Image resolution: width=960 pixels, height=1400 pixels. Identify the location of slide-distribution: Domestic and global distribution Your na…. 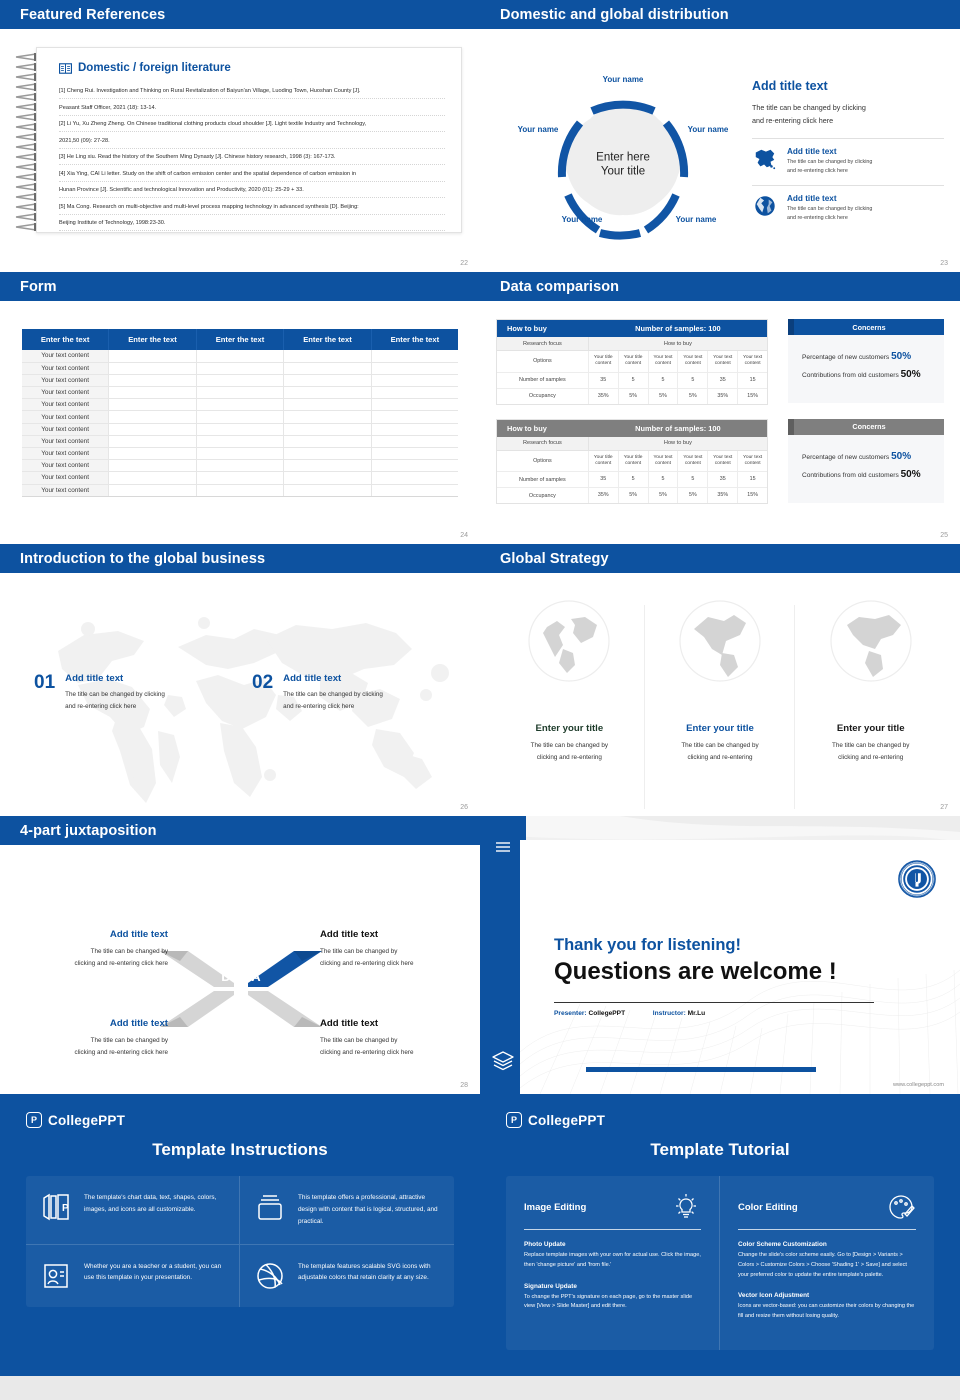
(720, 136).